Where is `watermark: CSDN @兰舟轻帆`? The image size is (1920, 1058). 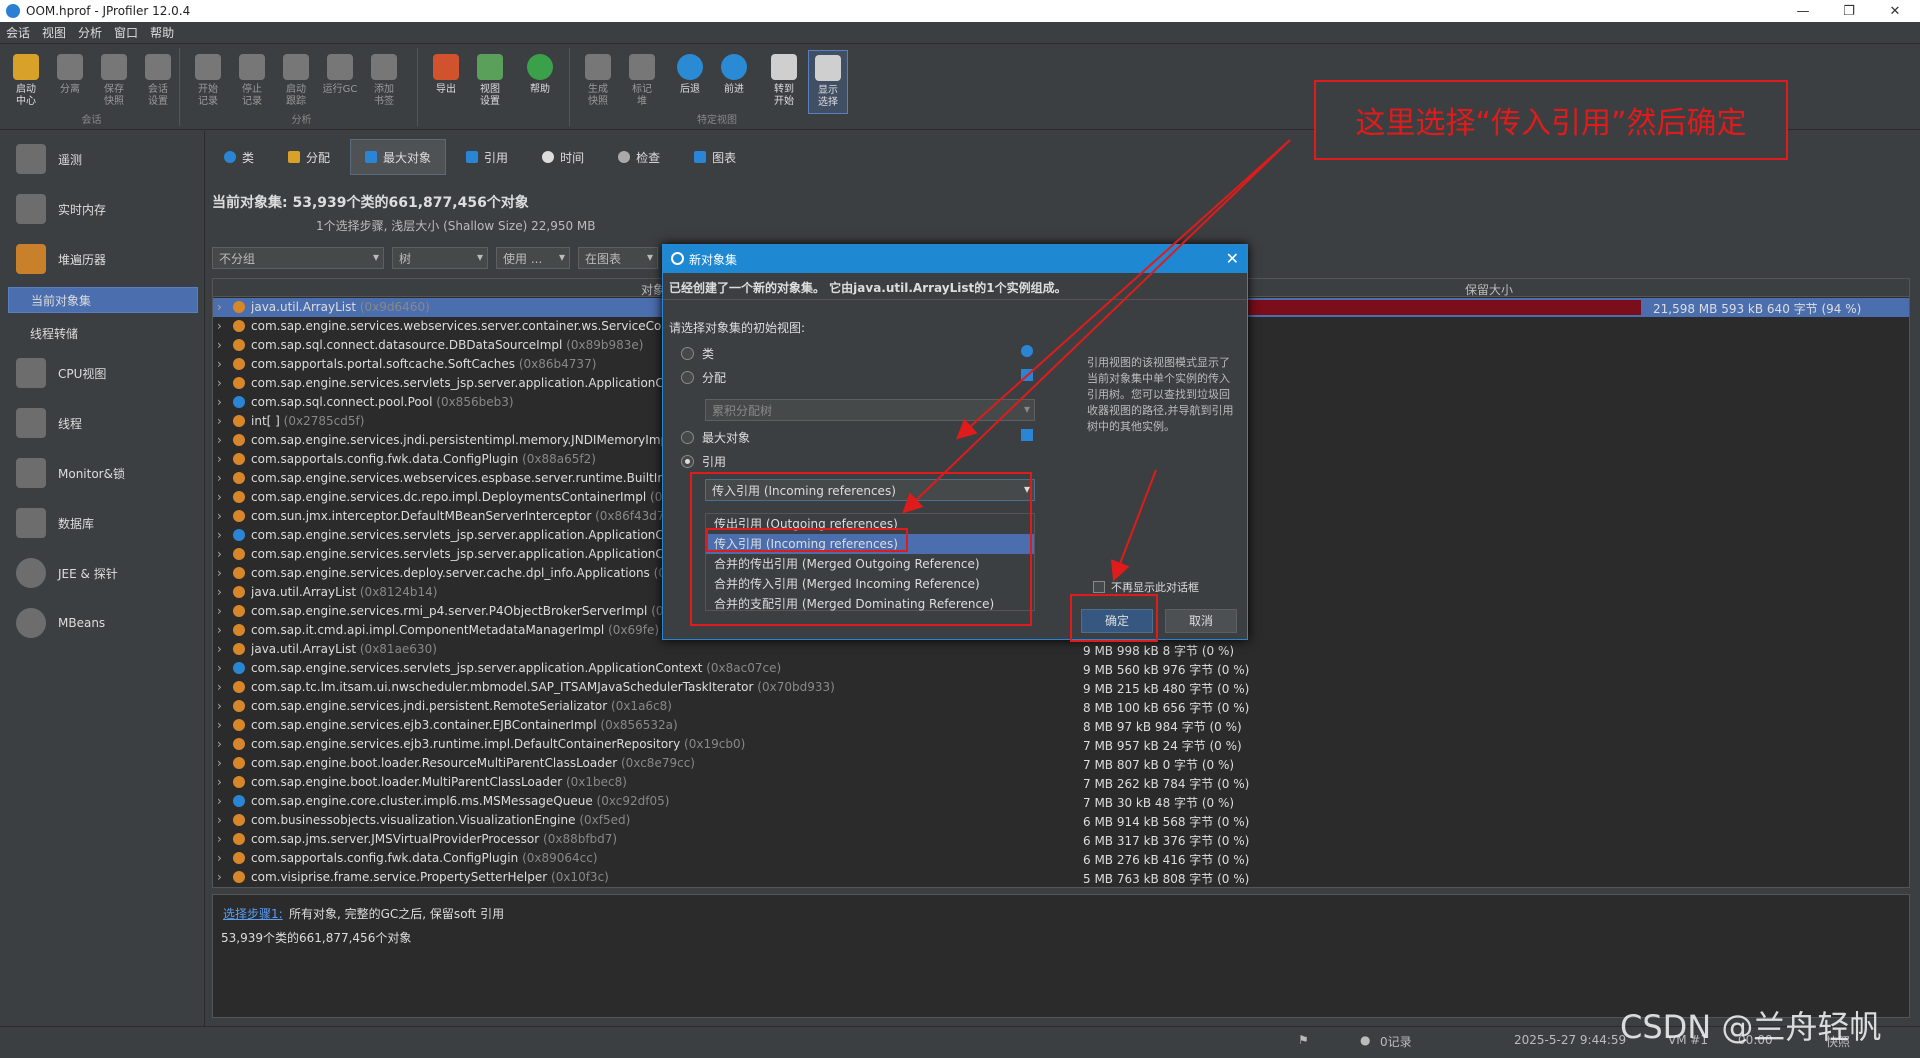
watermark: CSDN @兰舟轻帆 is located at coordinates (1751, 1027).